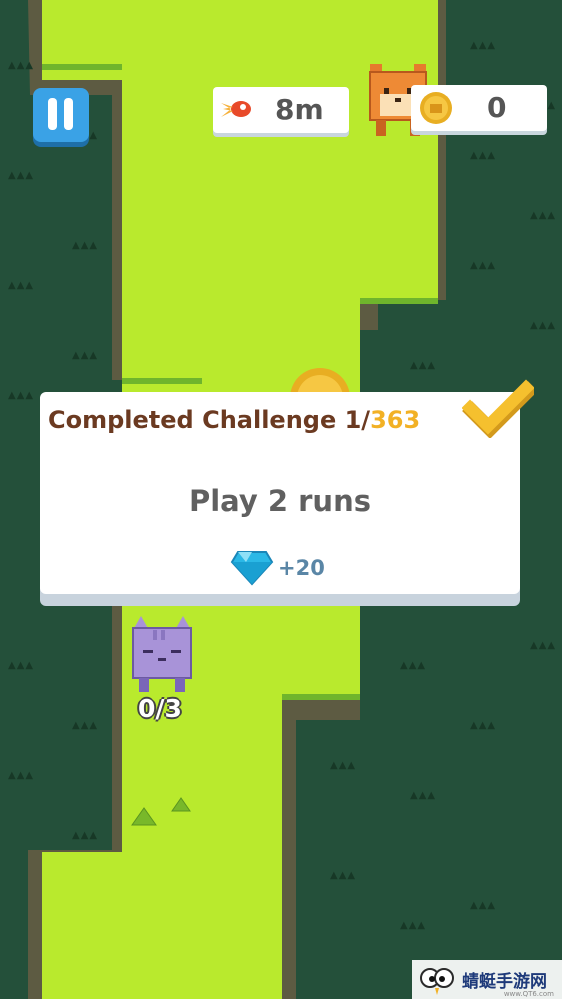 Image resolution: width=562 pixels, height=999 pixels. Describe the element at coordinates (479, 108) in the screenshot. I see `coin-panel: 0` at that location.